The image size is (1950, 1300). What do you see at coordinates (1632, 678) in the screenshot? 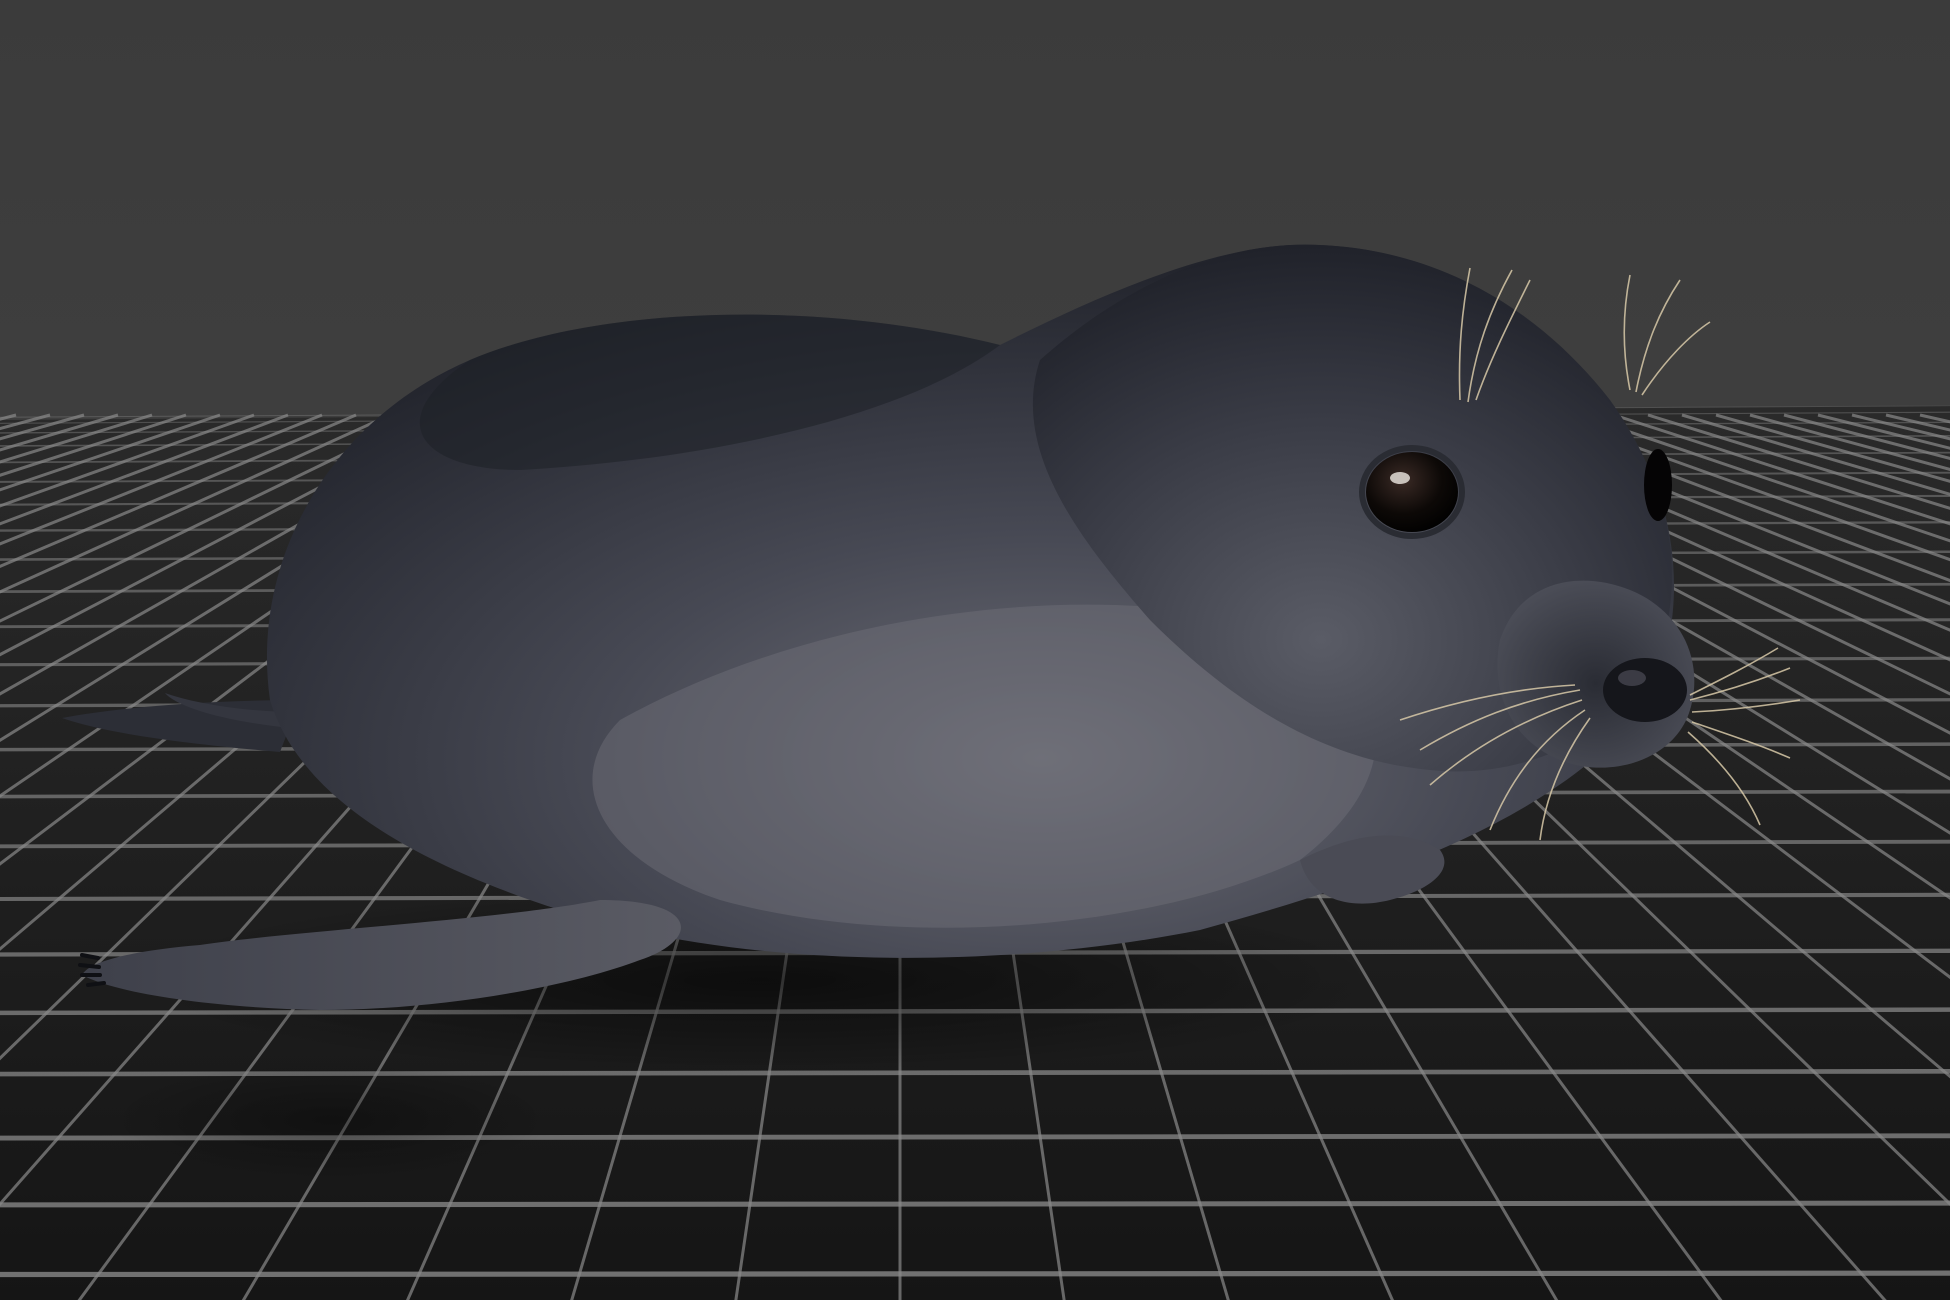
I see `seal-nose-highlight` at bounding box center [1632, 678].